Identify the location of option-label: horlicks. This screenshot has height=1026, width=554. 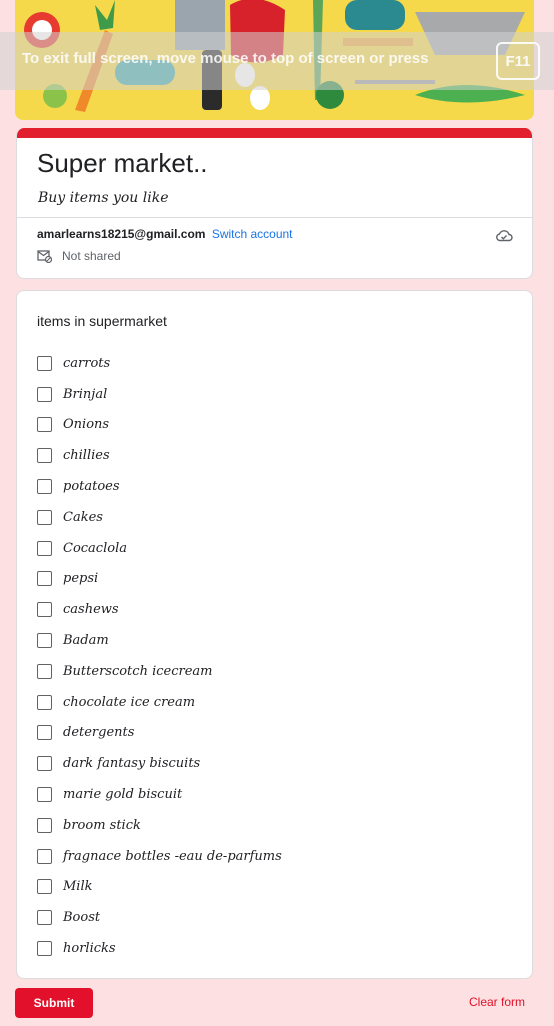
(89, 949).